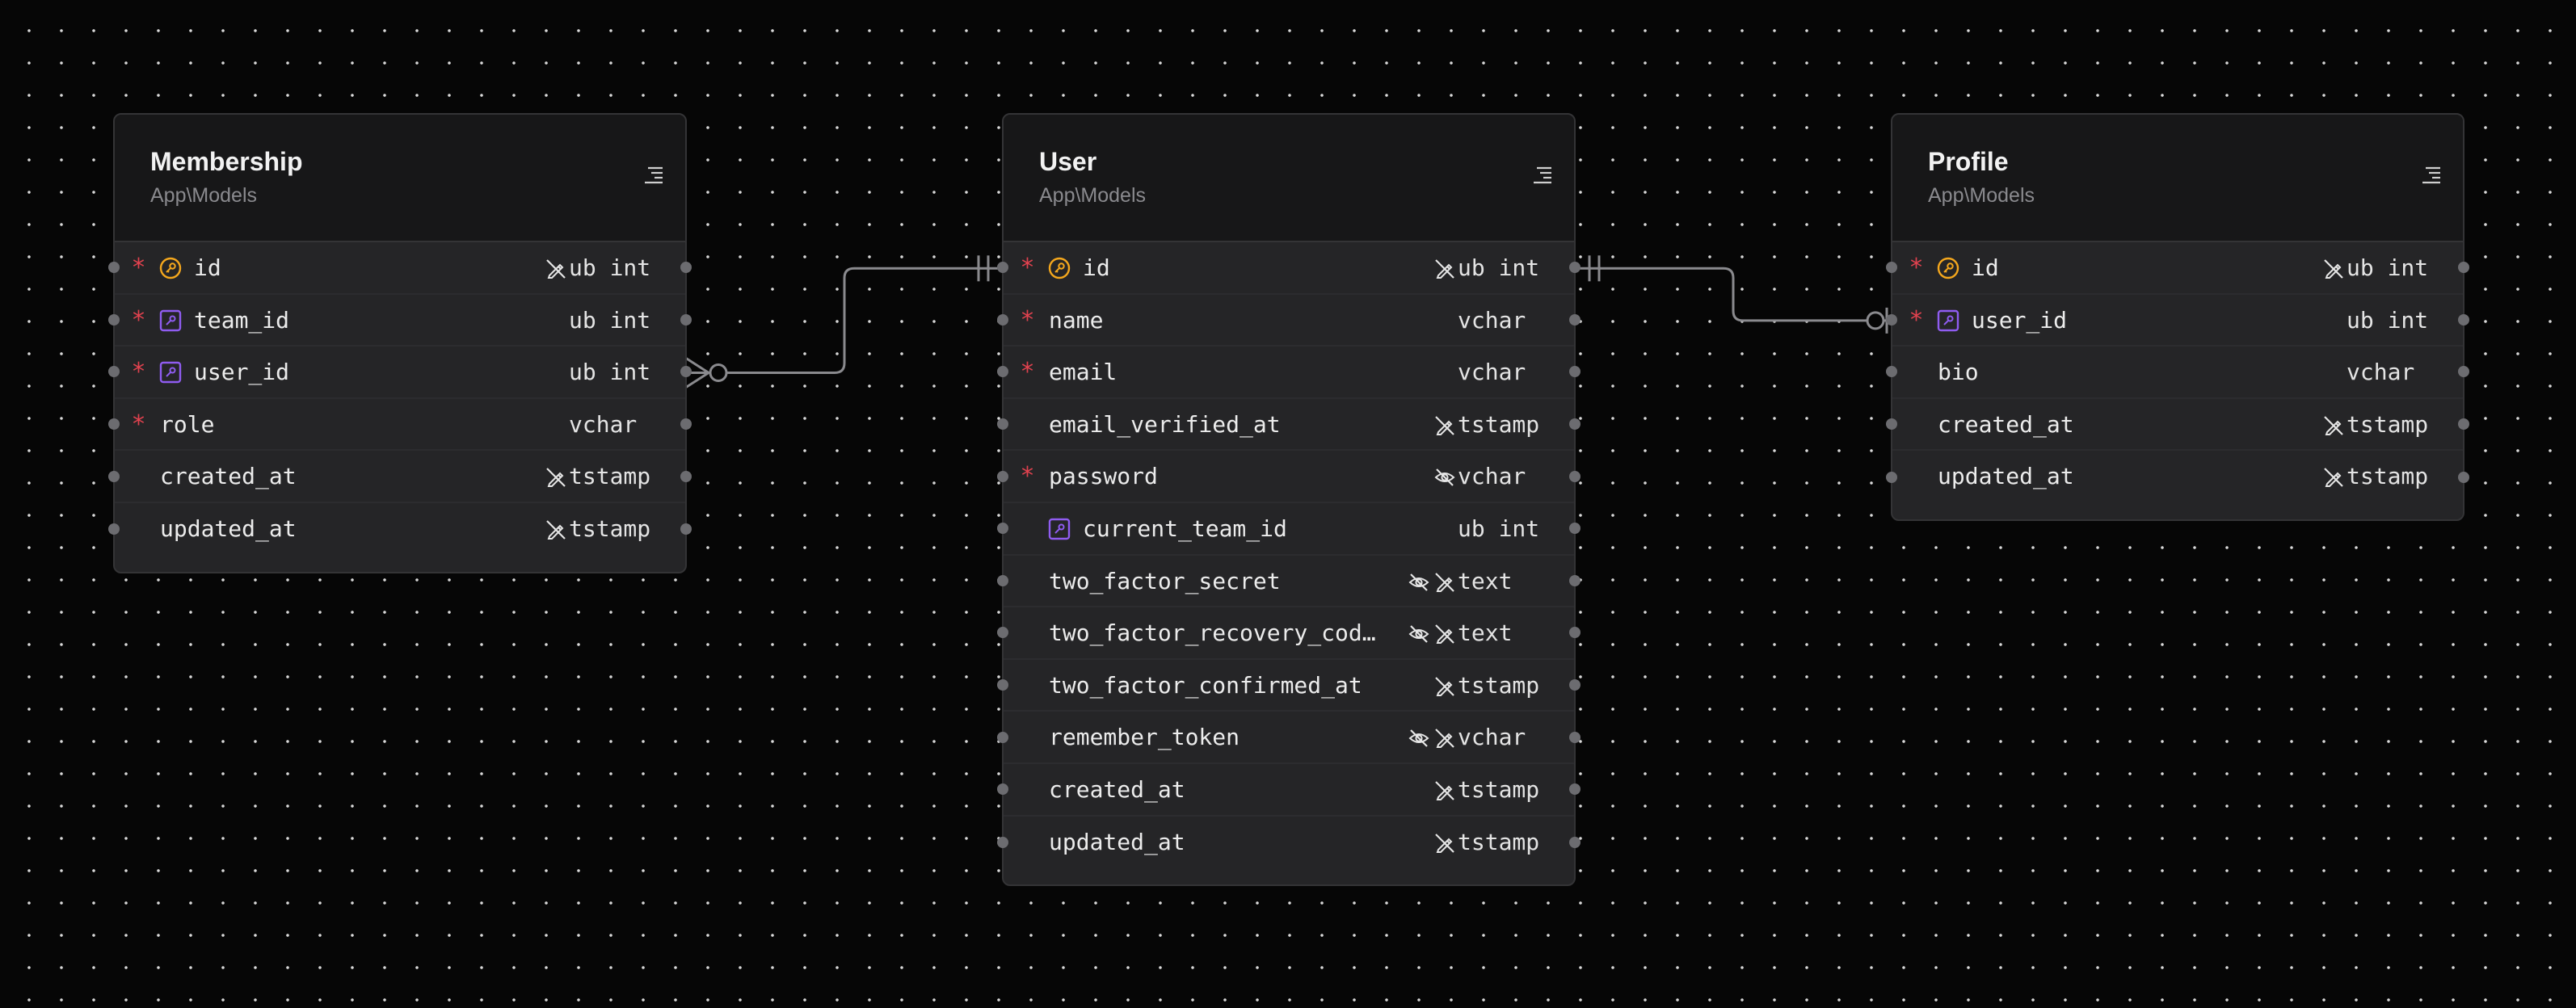 This screenshot has width=2576, height=1008. I want to click on column-row-role: * role vchar, so click(400, 426).